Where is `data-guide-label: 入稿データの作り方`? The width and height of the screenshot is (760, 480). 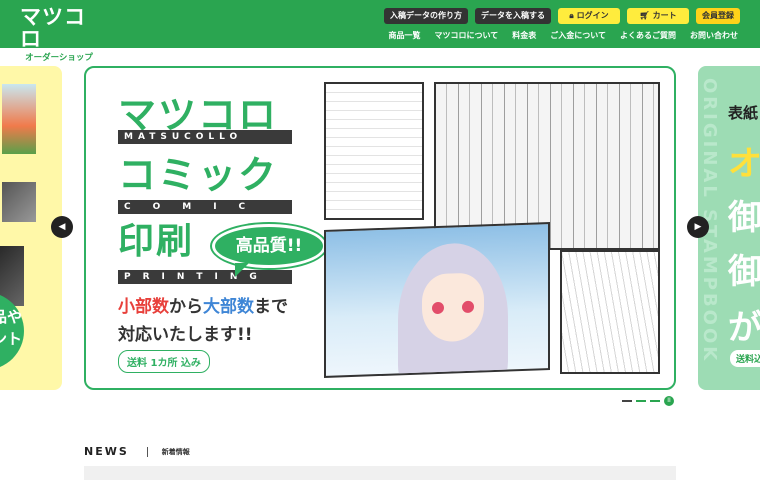 data-guide-label: 入稿データの作り方 is located at coordinates (426, 15).